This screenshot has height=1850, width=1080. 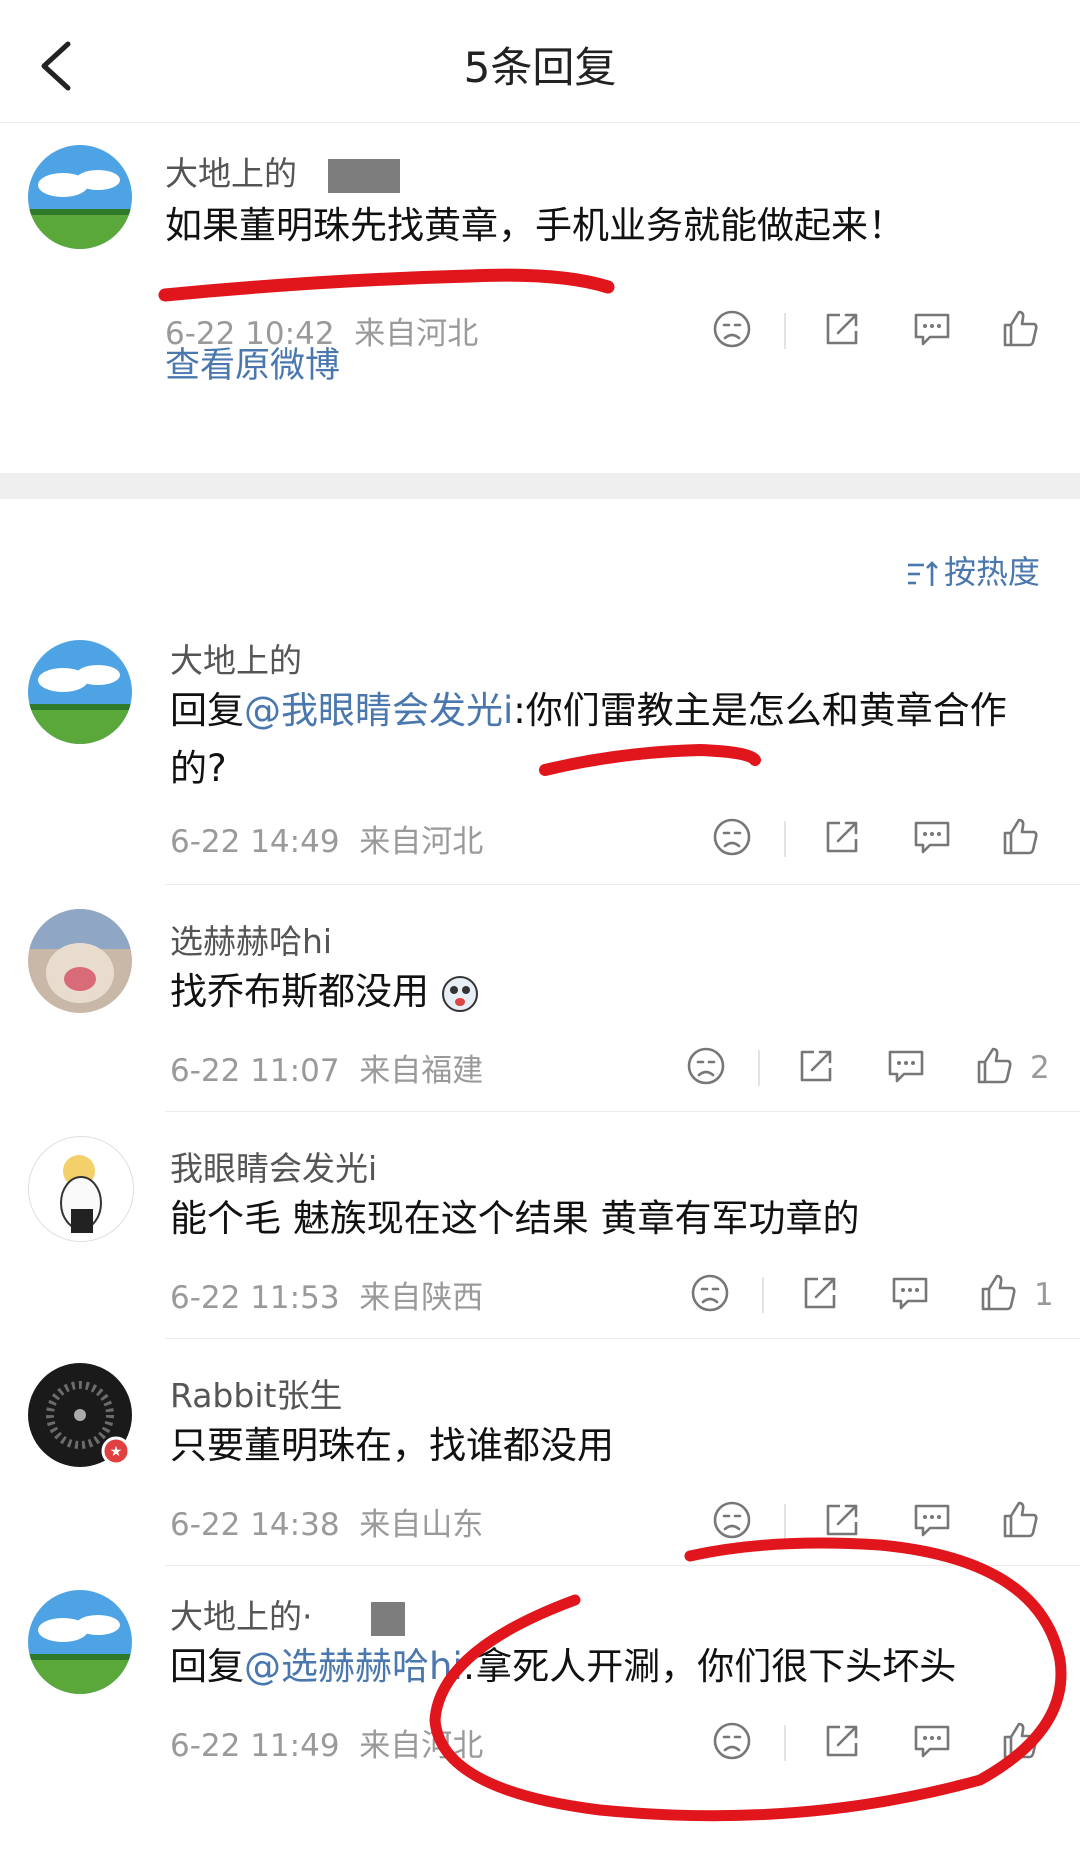 I want to click on reply-username: 选赫赫哈hi, so click(x=251, y=939).